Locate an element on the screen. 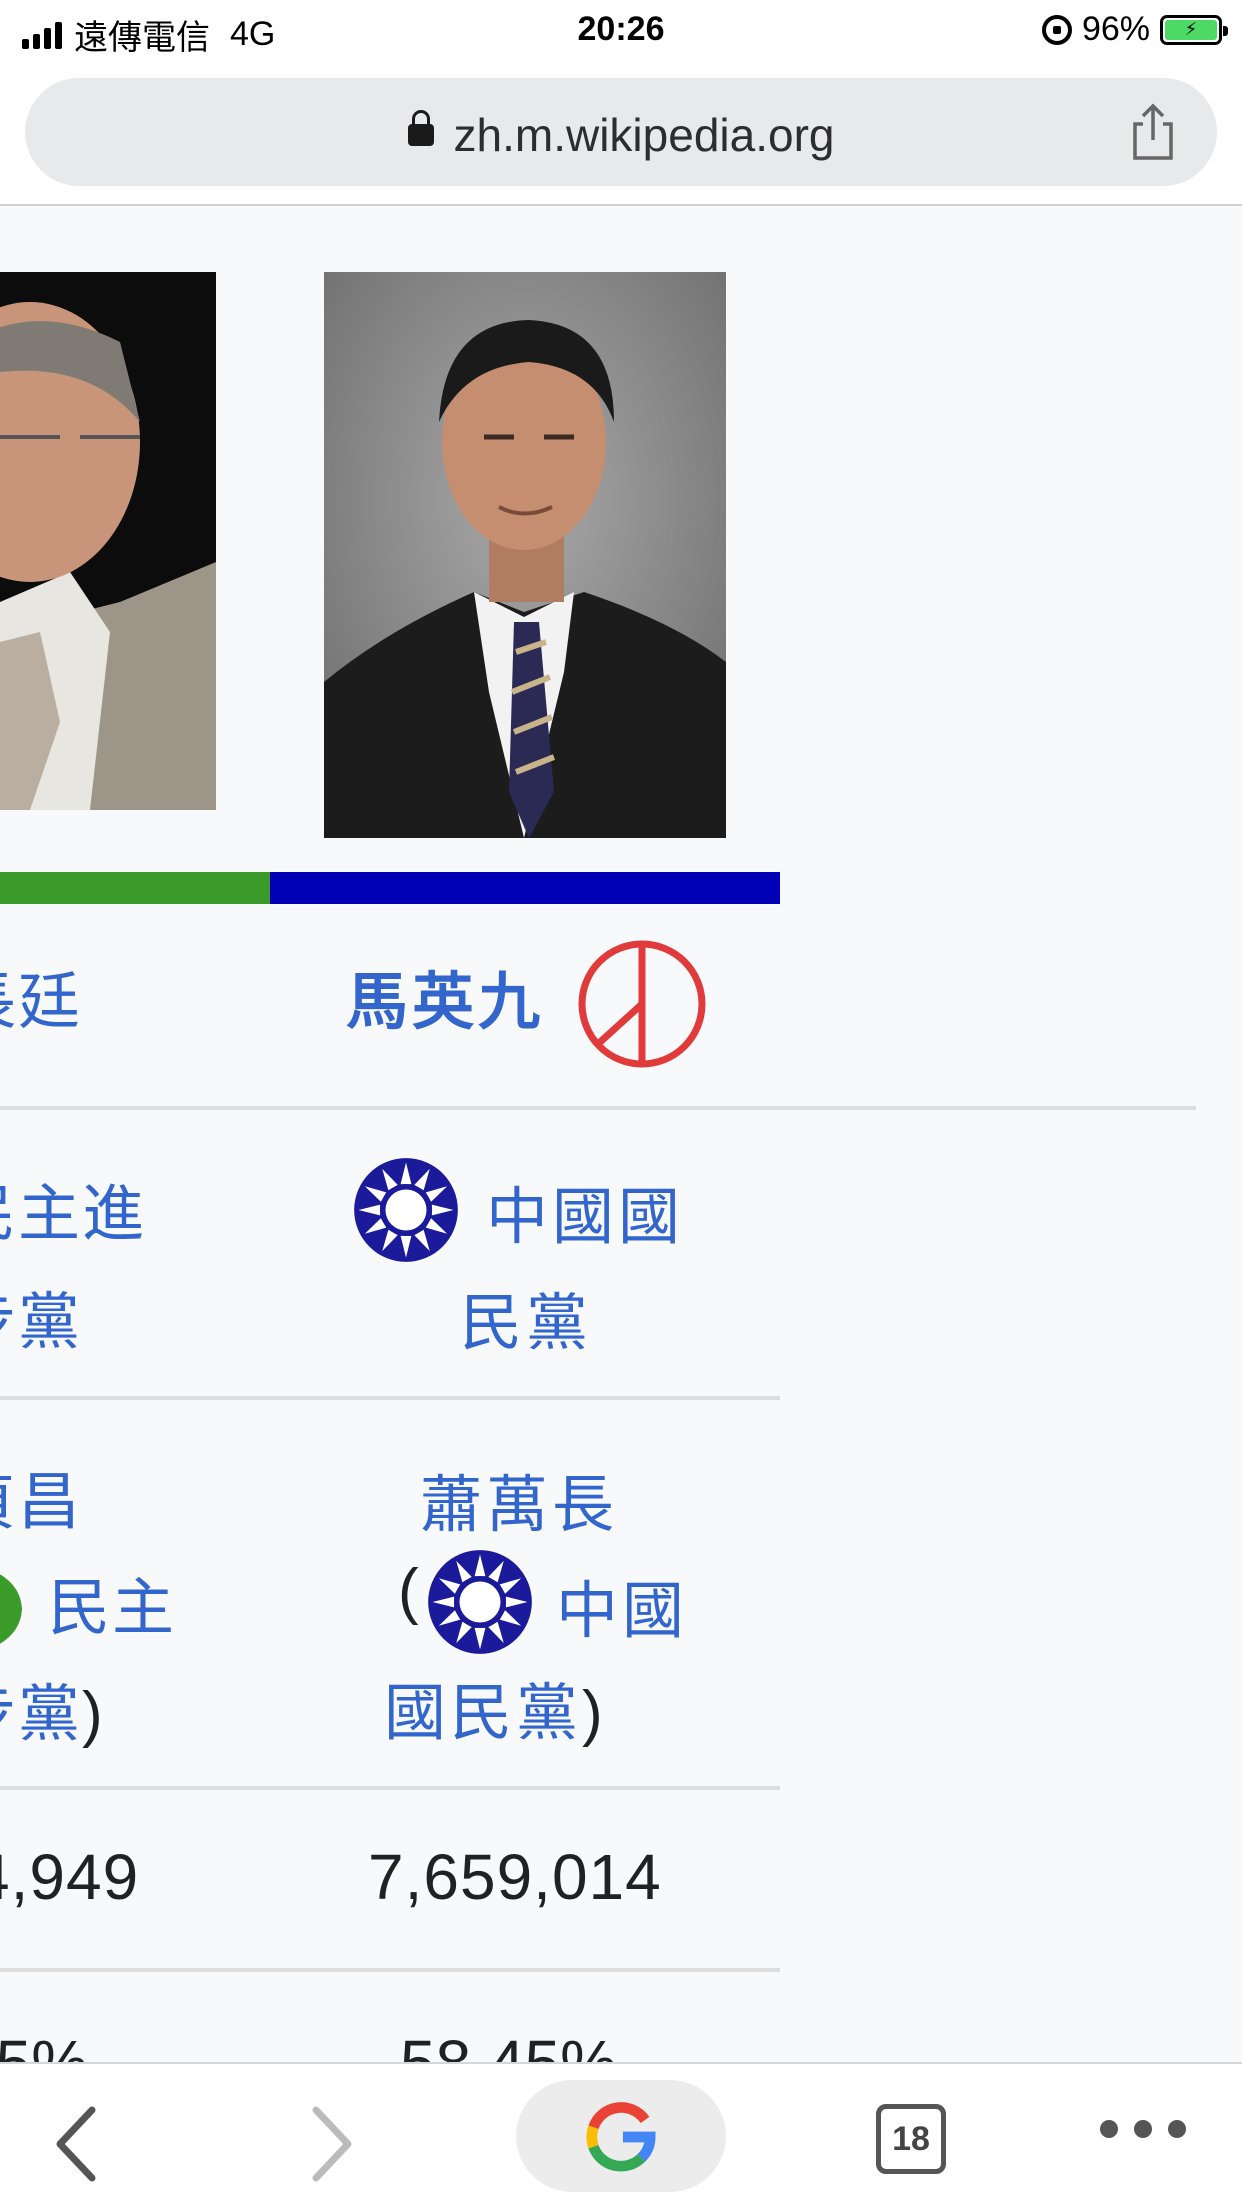 Image resolution: width=1242 pixels, height=2210 pixels. party-left: 民主進 步黨 is located at coordinates (73, 1269).